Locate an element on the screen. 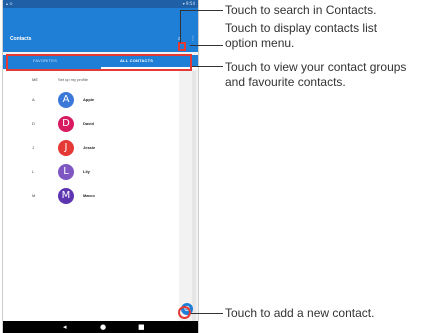 Image resolution: width=442 pixels, height=333 pixels. navigation-bar: ◂ ● ■ is located at coordinates (100, 327).